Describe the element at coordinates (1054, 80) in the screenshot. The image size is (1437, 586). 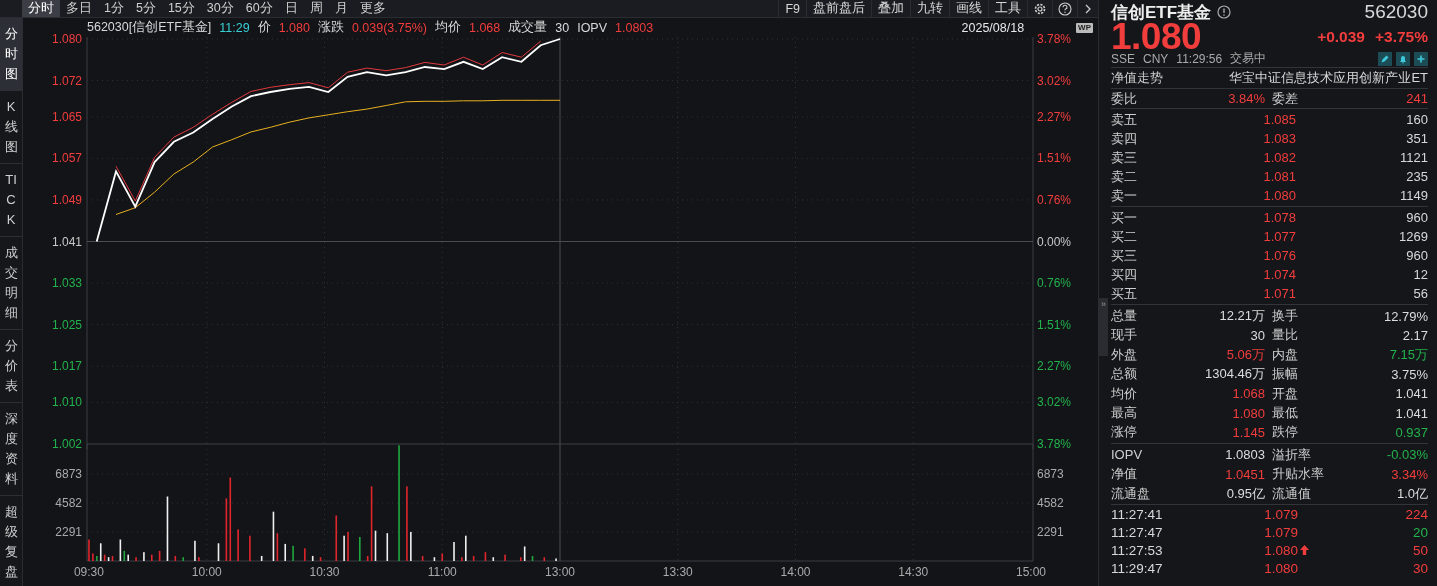
I see `axis-label: 3.02%` at that location.